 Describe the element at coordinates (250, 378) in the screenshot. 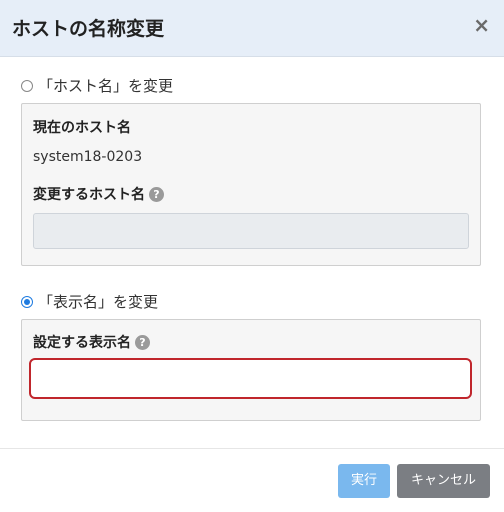

I see `display-name-input` at that location.